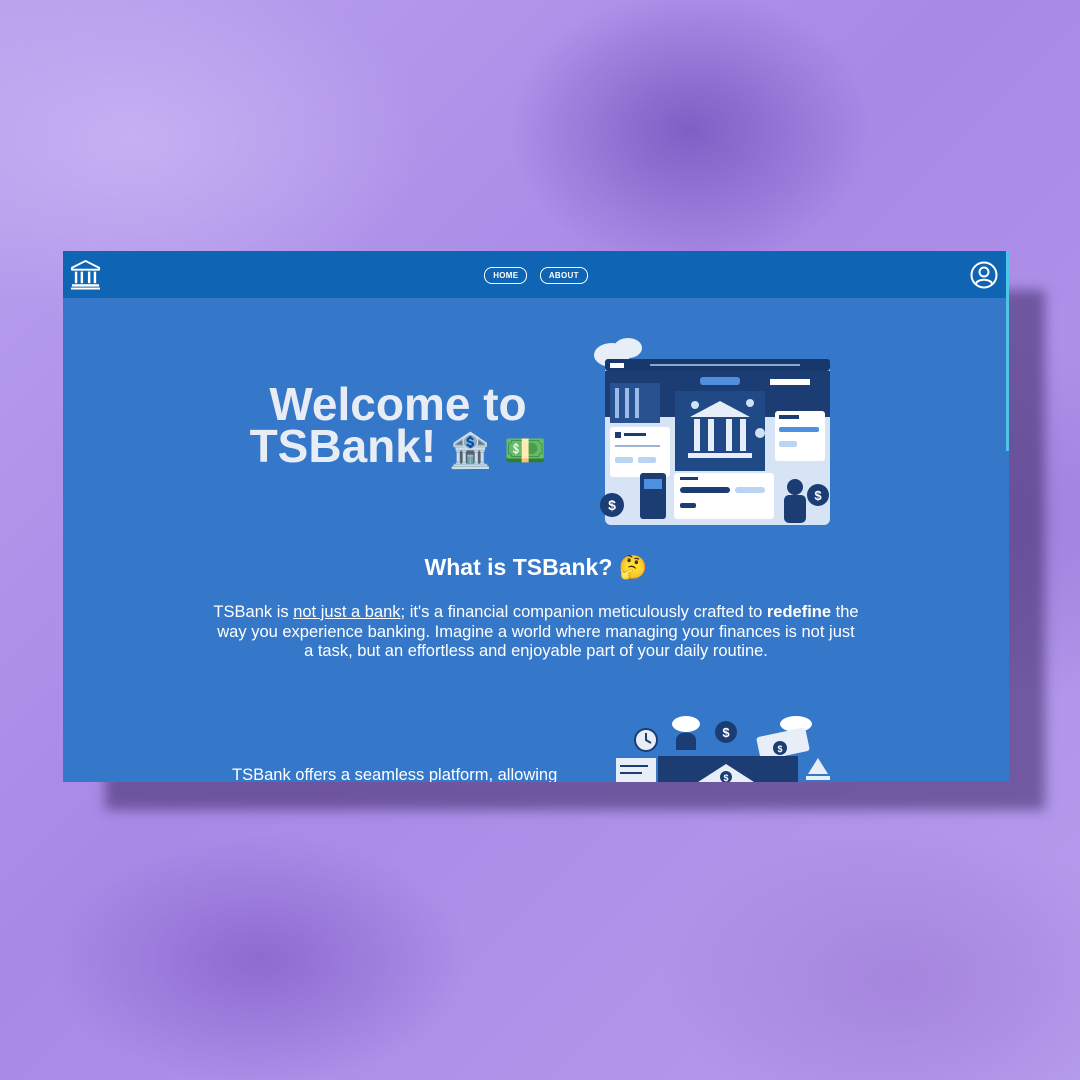  I want to click on hero-title-line2: TSBank! 🏦 💵, so click(398, 447).